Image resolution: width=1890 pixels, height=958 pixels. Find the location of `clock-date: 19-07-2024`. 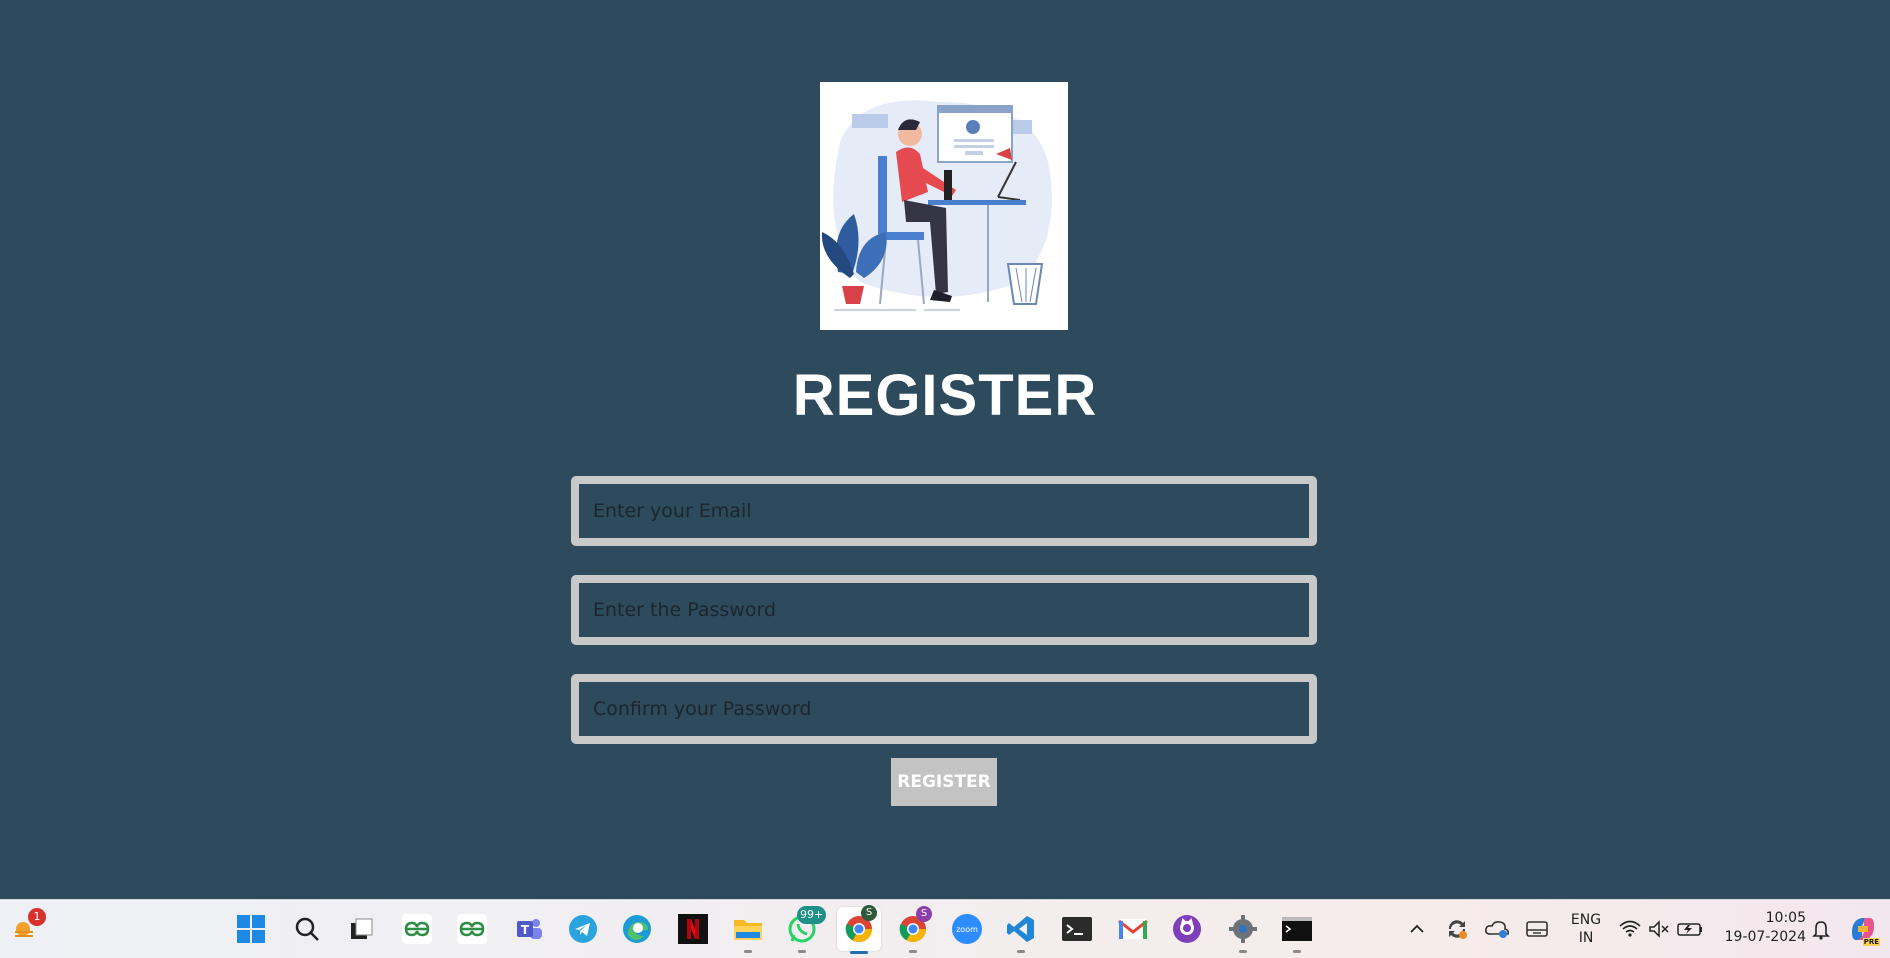

clock-date: 19-07-2024 is located at coordinates (1765, 937).